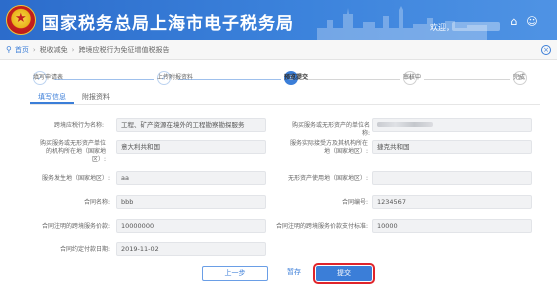  Describe the element at coordinates (452, 147) in the screenshot. I see `provider-country-field: 捷克共和国` at that location.